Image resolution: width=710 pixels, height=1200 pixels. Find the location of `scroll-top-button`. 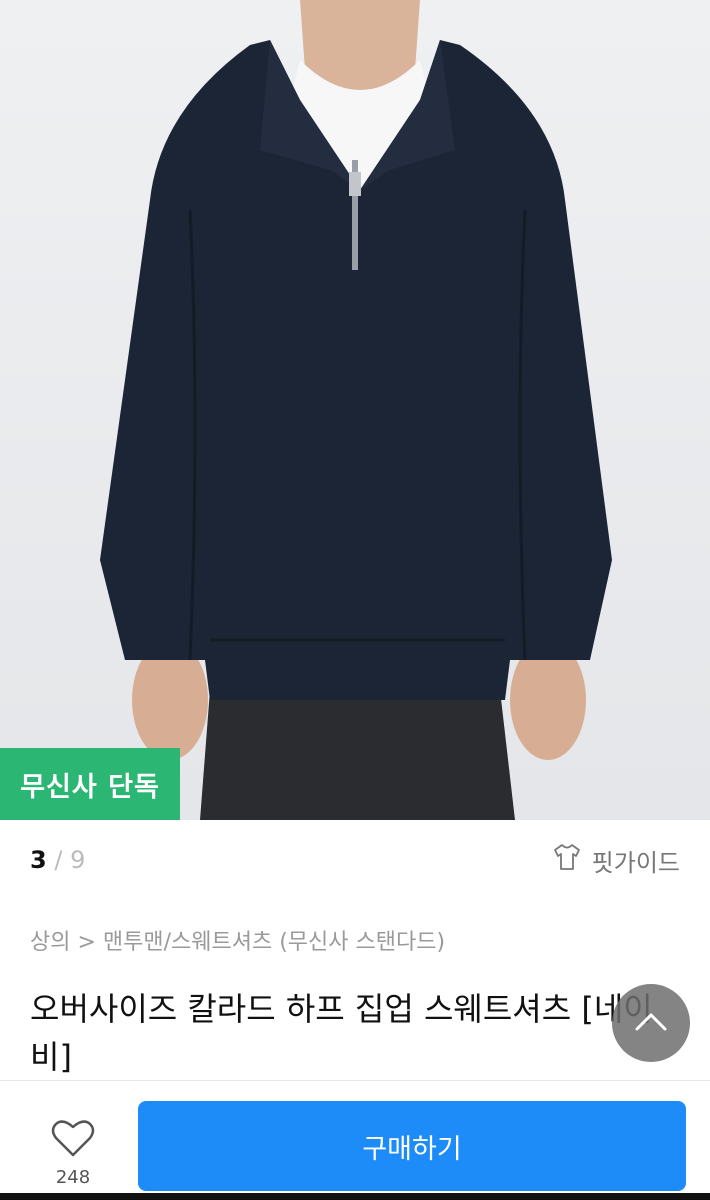

scroll-top-button is located at coordinates (651, 1023).